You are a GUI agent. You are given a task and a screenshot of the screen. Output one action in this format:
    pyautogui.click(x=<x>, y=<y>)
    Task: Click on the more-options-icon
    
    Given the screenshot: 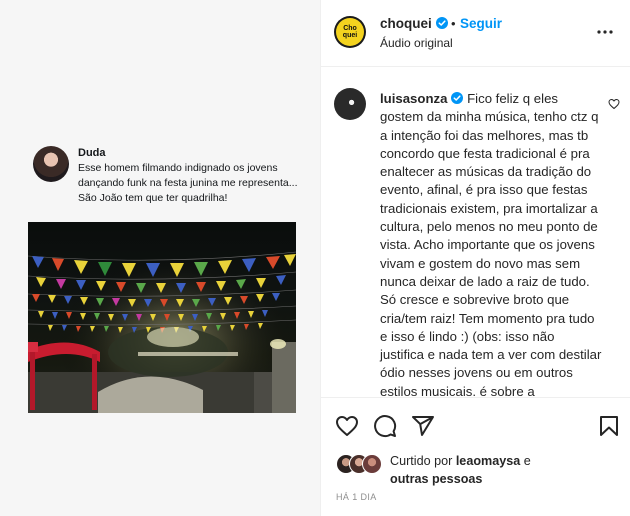 What is the action you would take?
    pyautogui.click(x=605, y=32)
    